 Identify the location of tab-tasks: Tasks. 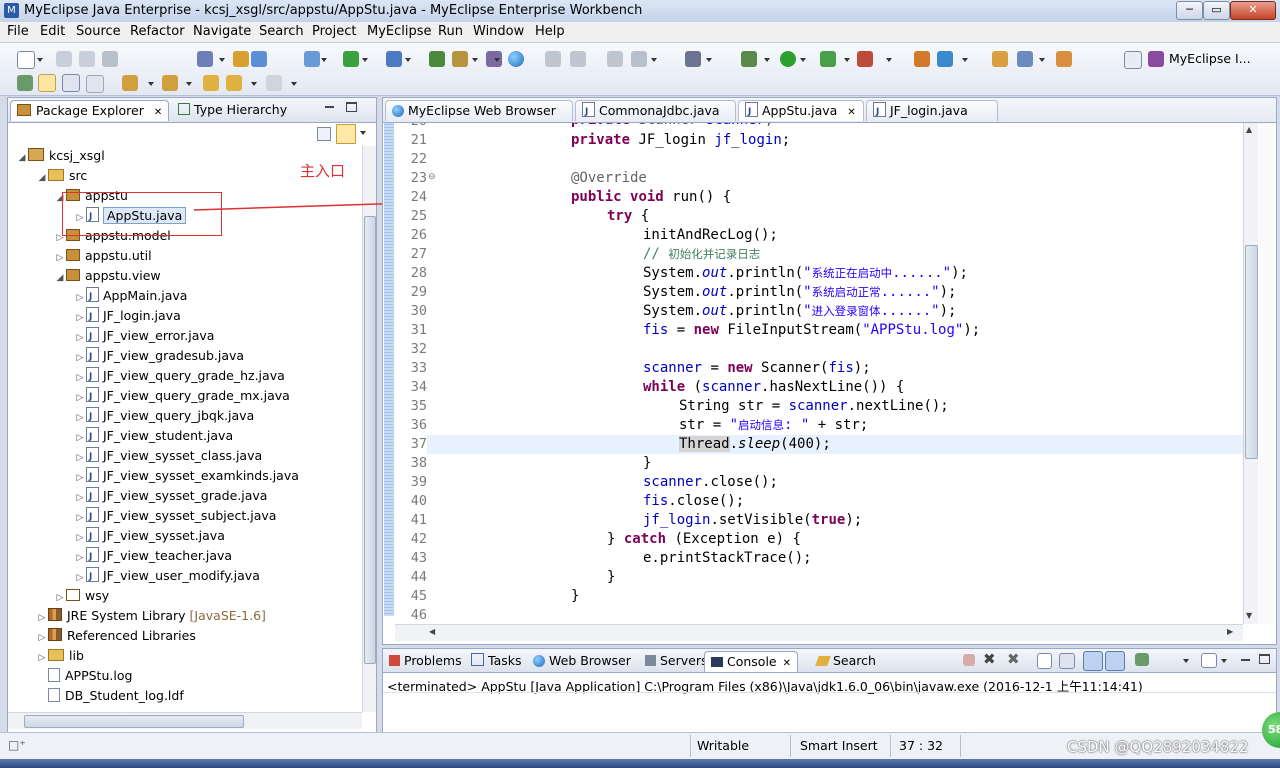
(496, 661).